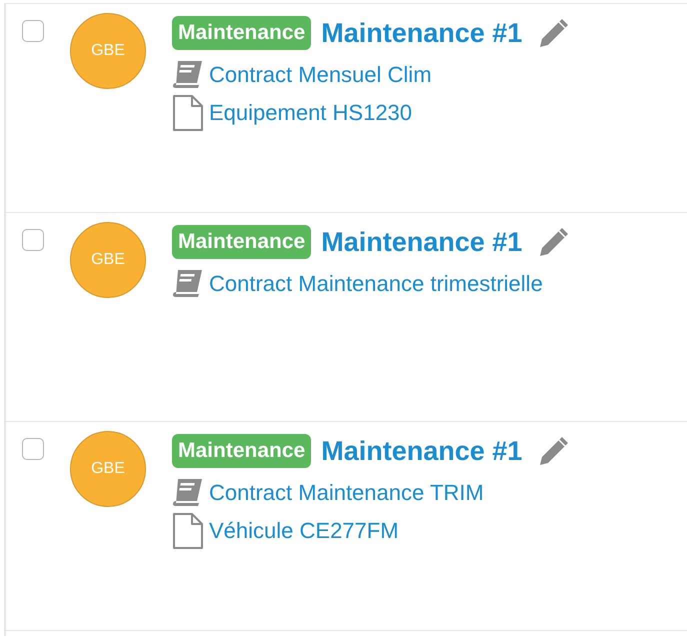 This screenshot has width=687, height=637. Describe the element at coordinates (310, 112) in the screenshot. I see `record-link: Equipement HS1230` at that location.